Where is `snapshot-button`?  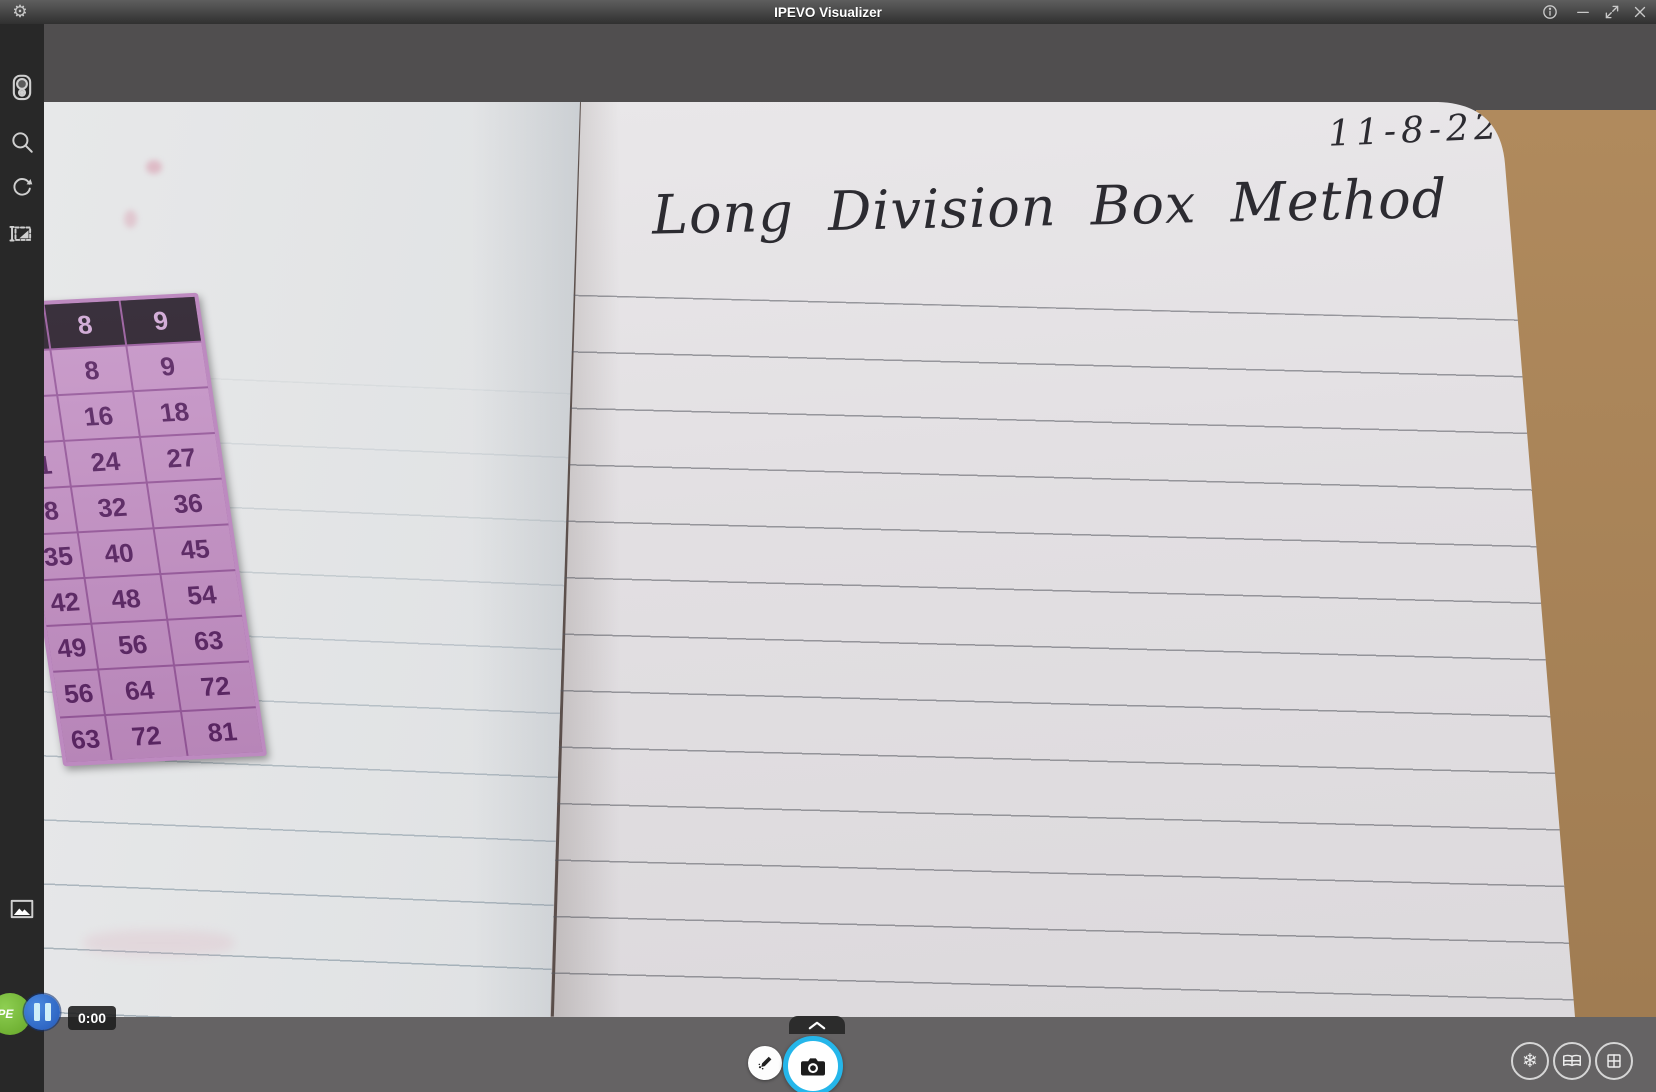
snapshot-button is located at coordinates (813, 1064).